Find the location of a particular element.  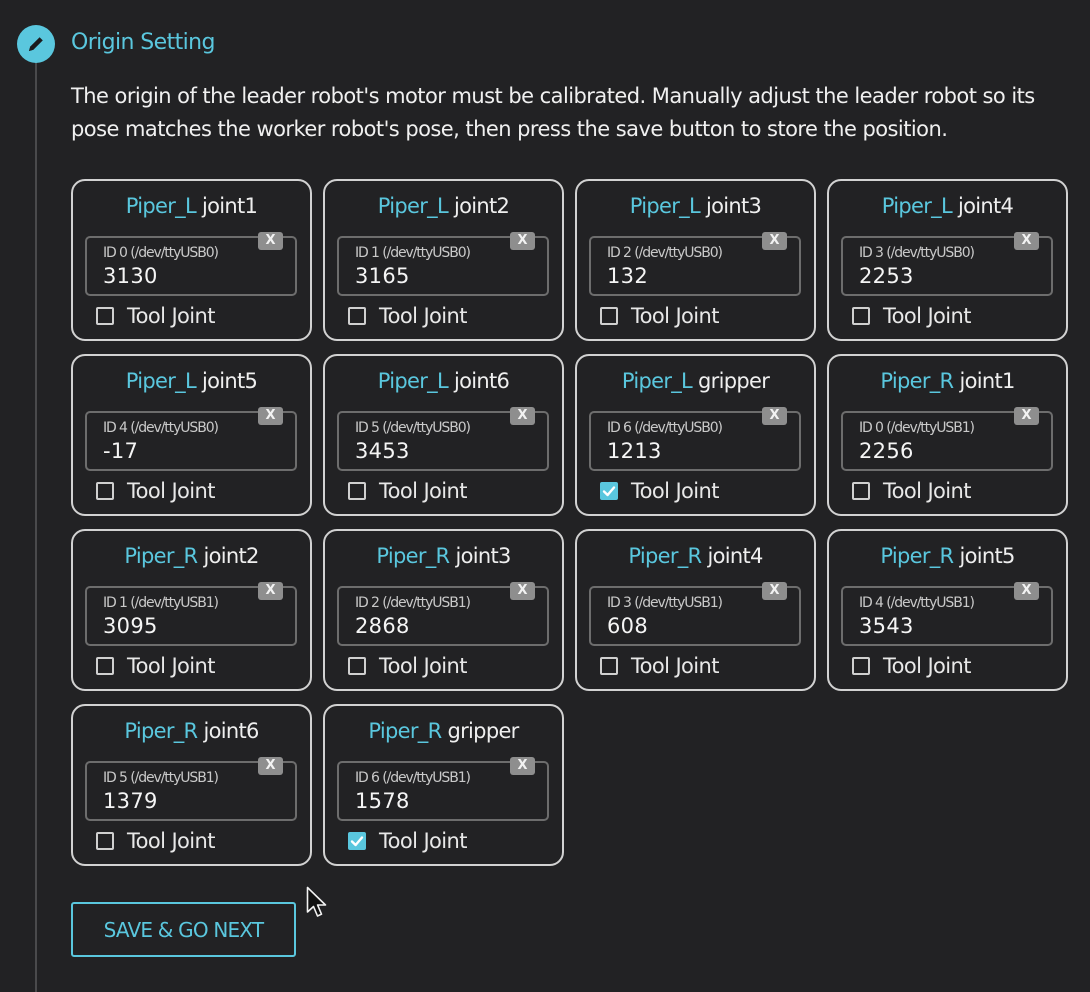

joint-title: Piper_L joint4 is located at coordinates (947, 206).